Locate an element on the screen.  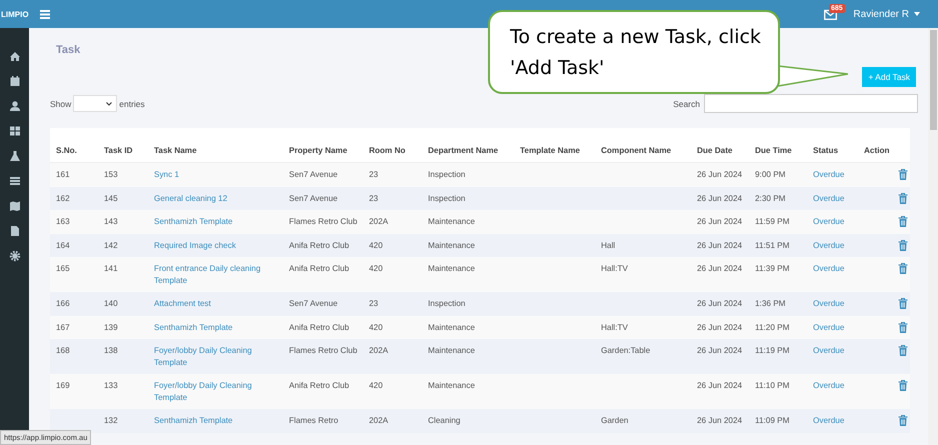
table-cell: 11:09 PM is located at coordinates (778, 420).